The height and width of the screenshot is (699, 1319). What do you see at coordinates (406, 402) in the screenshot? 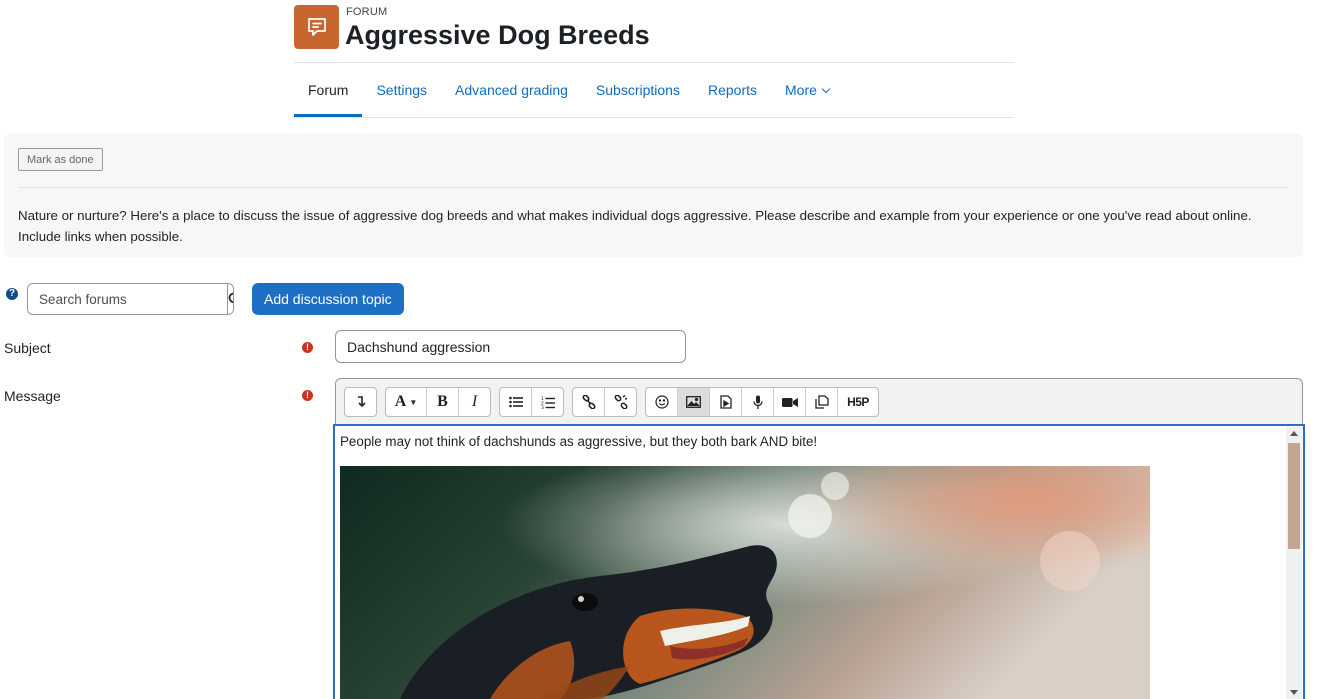
I see `font-style-icon: A ▼` at bounding box center [406, 402].